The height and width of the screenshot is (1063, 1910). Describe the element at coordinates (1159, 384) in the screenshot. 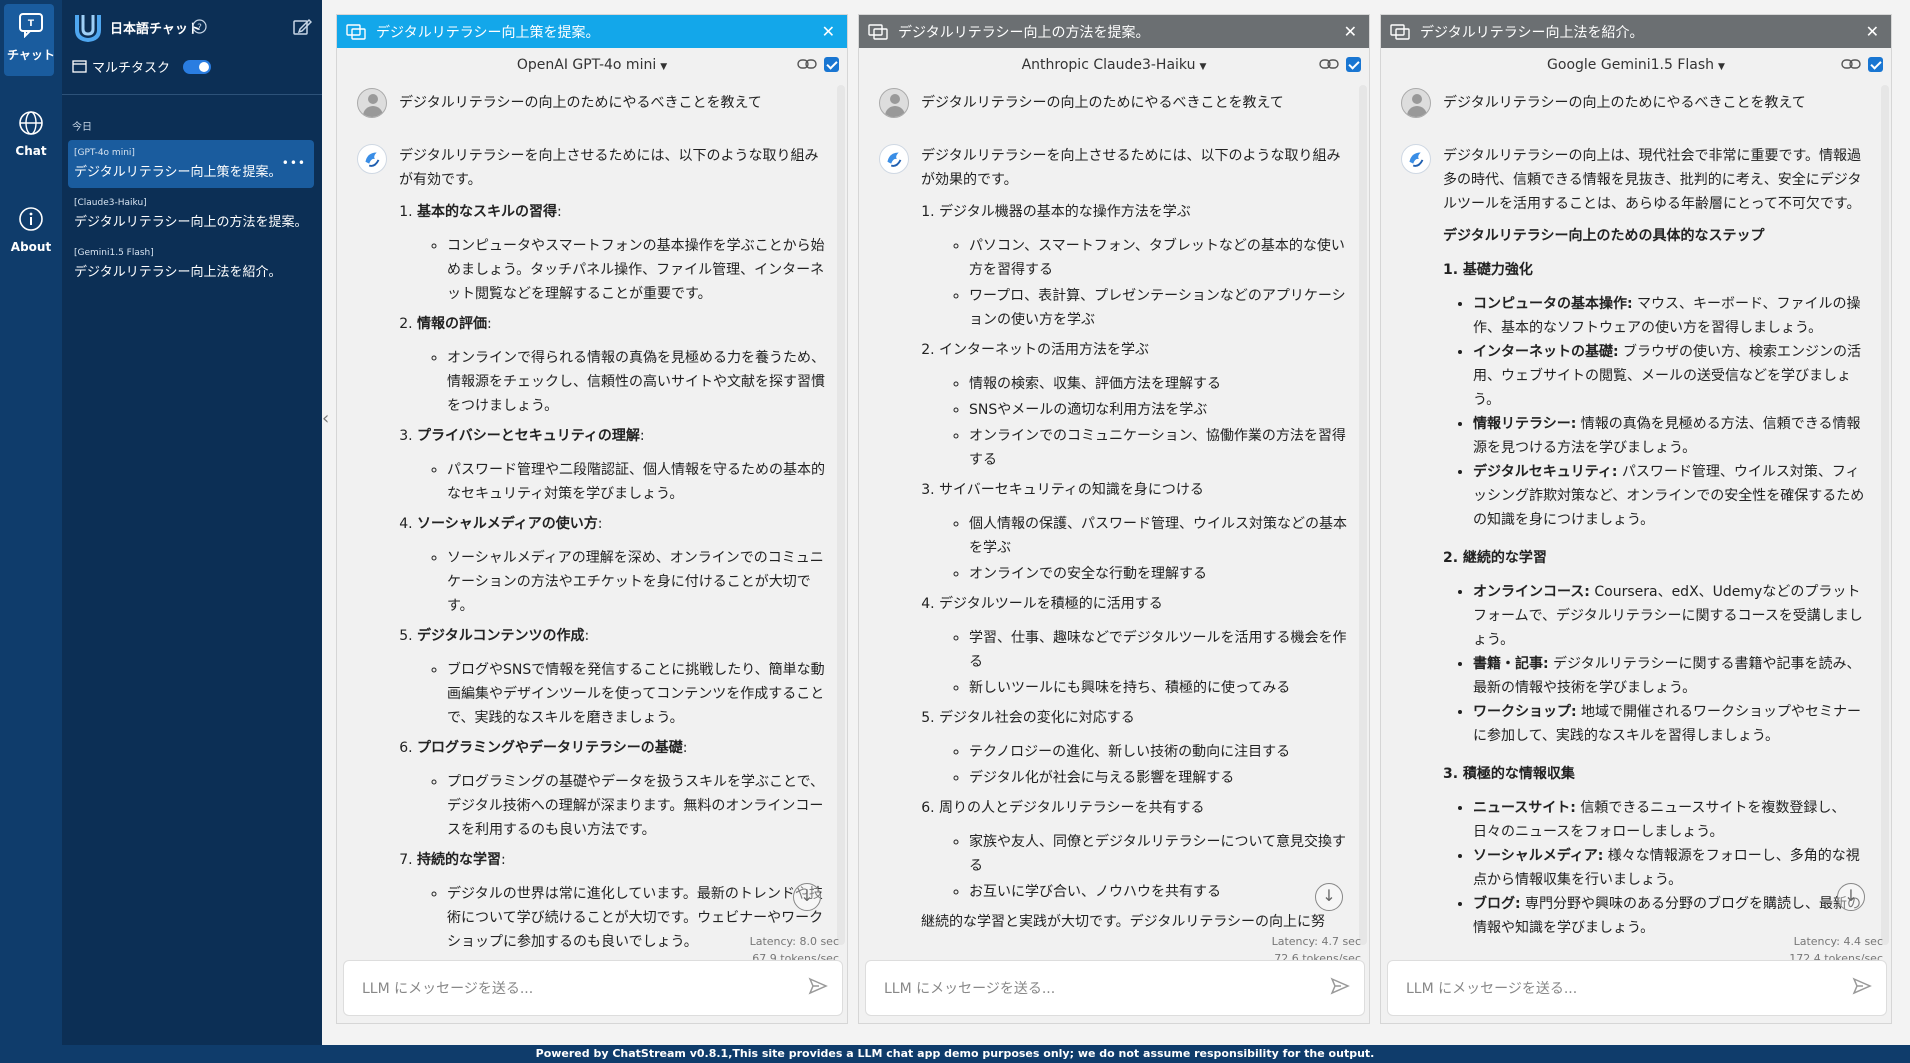

I see `list-item-bullet: 情報の検索、収集、評価方法を理解する` at that location.